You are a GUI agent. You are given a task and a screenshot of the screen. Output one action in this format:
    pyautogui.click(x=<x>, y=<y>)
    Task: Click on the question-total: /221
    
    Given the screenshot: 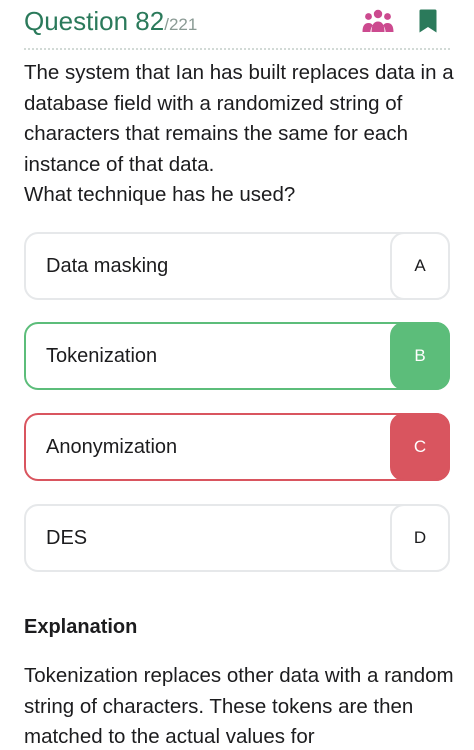 What is the action you would take?
    pyautogui.click(x=181, y=24)
    